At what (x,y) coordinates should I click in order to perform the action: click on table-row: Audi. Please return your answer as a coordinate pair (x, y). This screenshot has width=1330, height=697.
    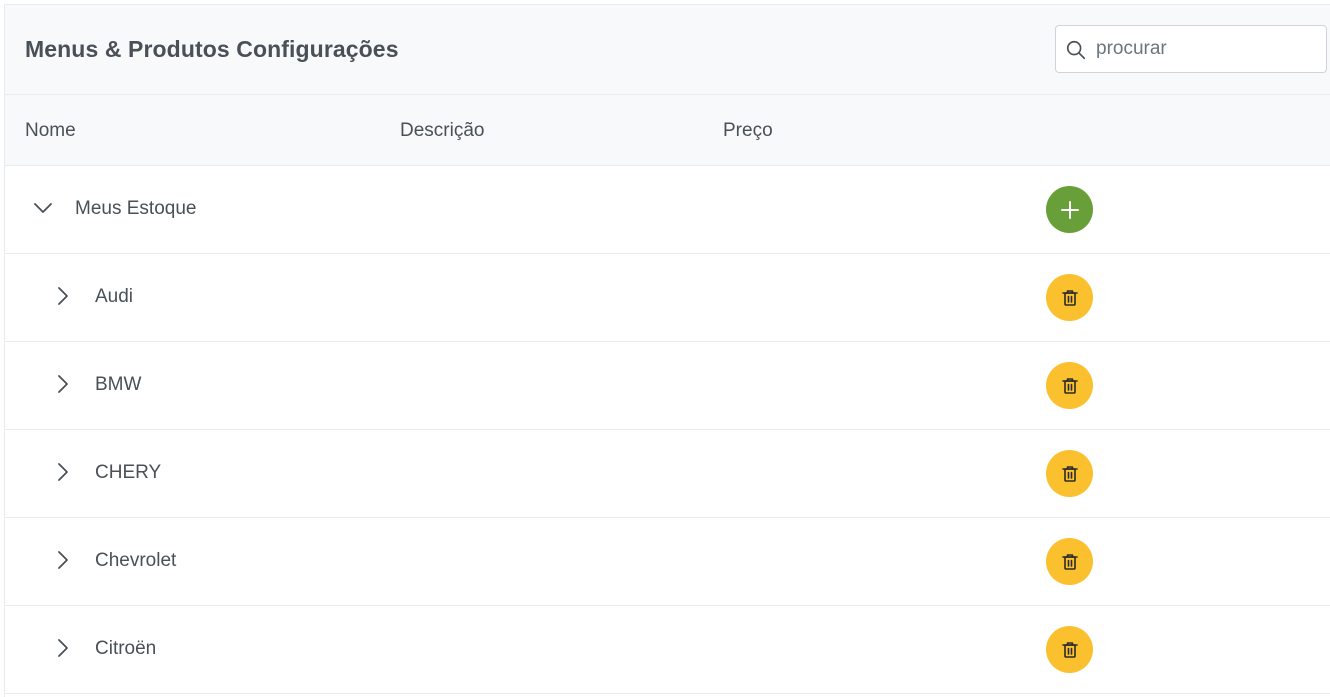
    Looking at the image, I should click on (667, 298).